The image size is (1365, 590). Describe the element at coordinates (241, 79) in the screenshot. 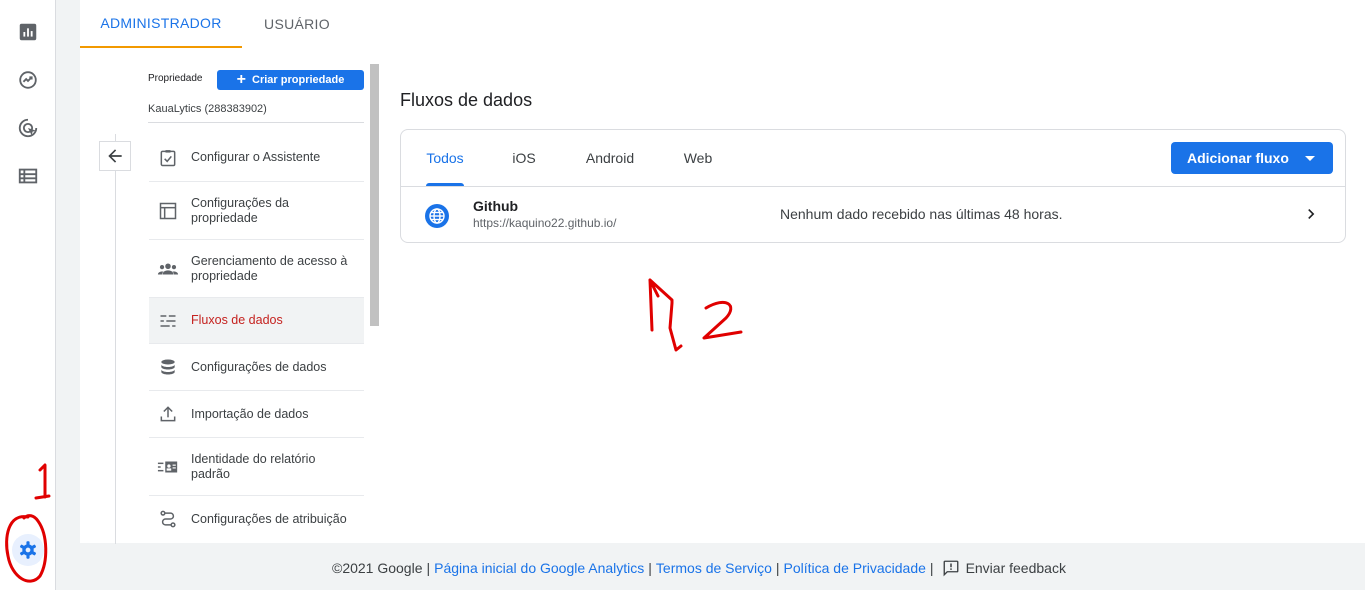

I see `plus-icon: +` at that location.